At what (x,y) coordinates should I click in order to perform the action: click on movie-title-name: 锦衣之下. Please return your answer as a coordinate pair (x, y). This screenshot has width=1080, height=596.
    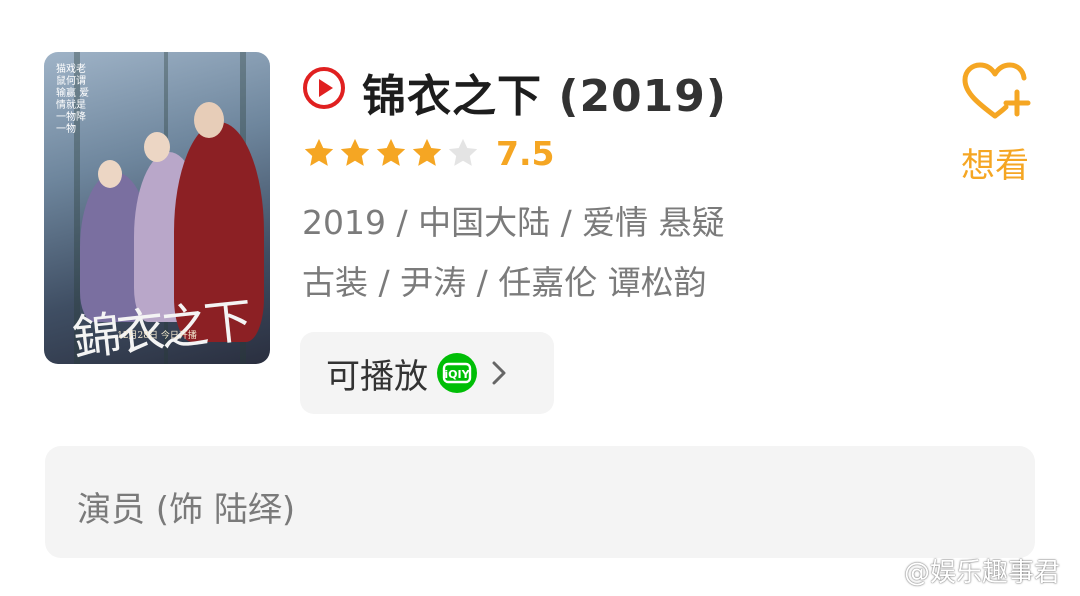
    Looking at the image, I should click on (452, 96).